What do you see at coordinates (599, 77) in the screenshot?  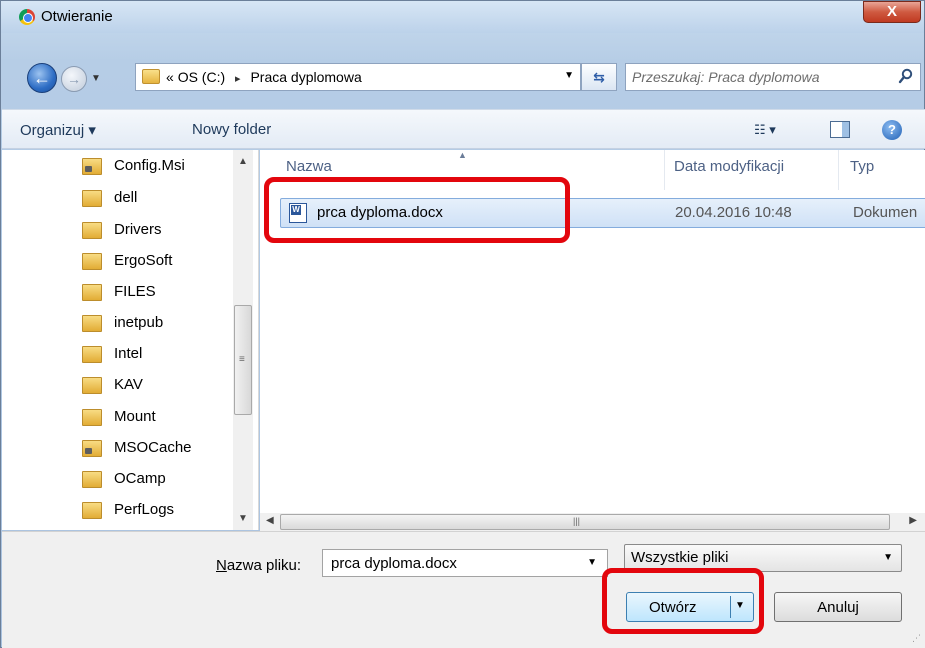 I see `refresh-button: ⇆` at bounding box center [599, 77].